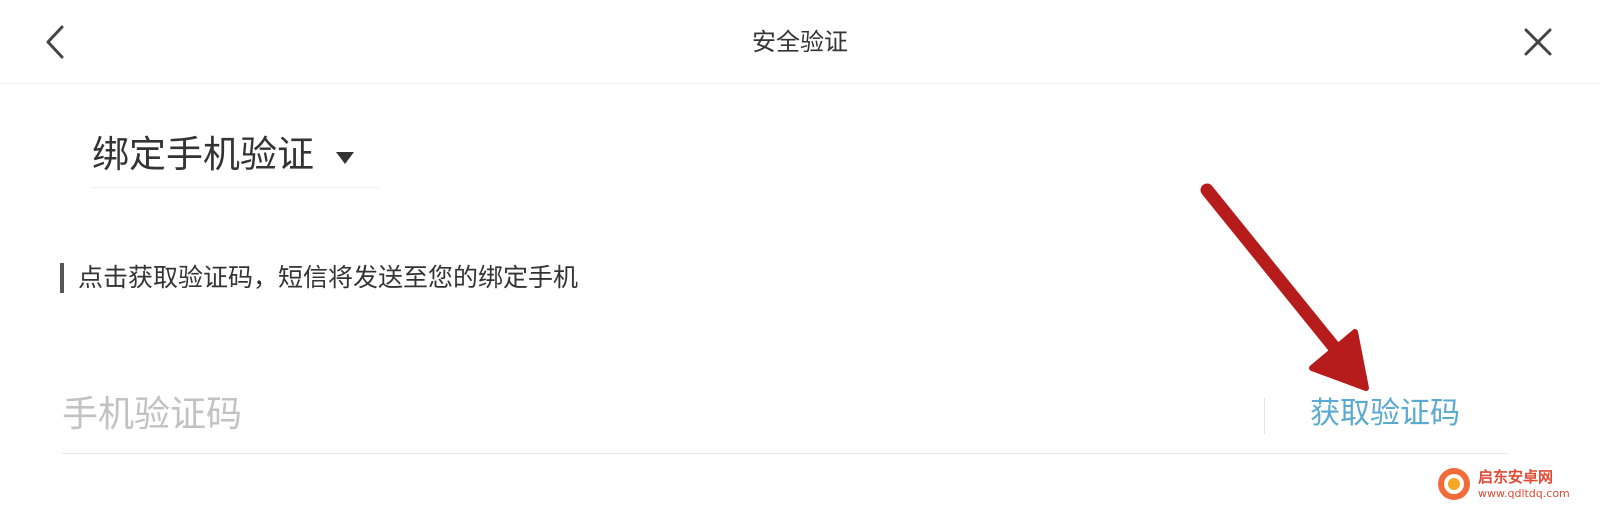 This screenshot has width=1600, height=516. What do you see at coordinates (1516, 476) in the screenshot?
I see `watermark-name: 启东安卓网` at bounding box center [1516, 476].